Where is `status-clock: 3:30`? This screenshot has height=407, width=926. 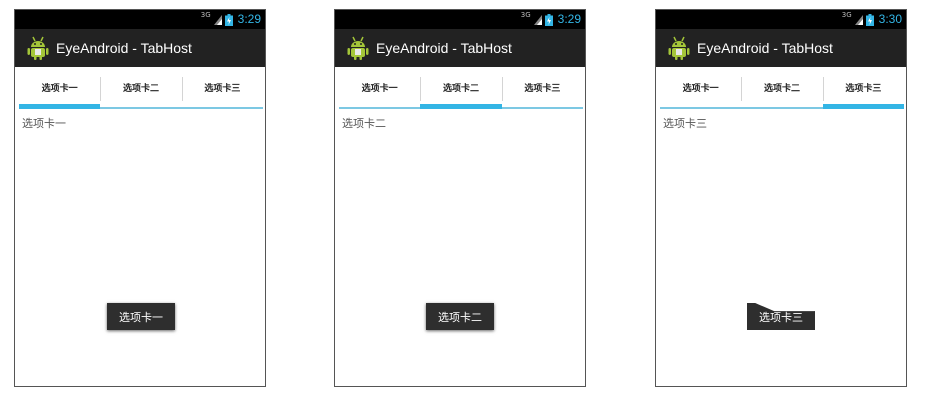
status-clock: 3:30 is located at coordinates (890, 19).